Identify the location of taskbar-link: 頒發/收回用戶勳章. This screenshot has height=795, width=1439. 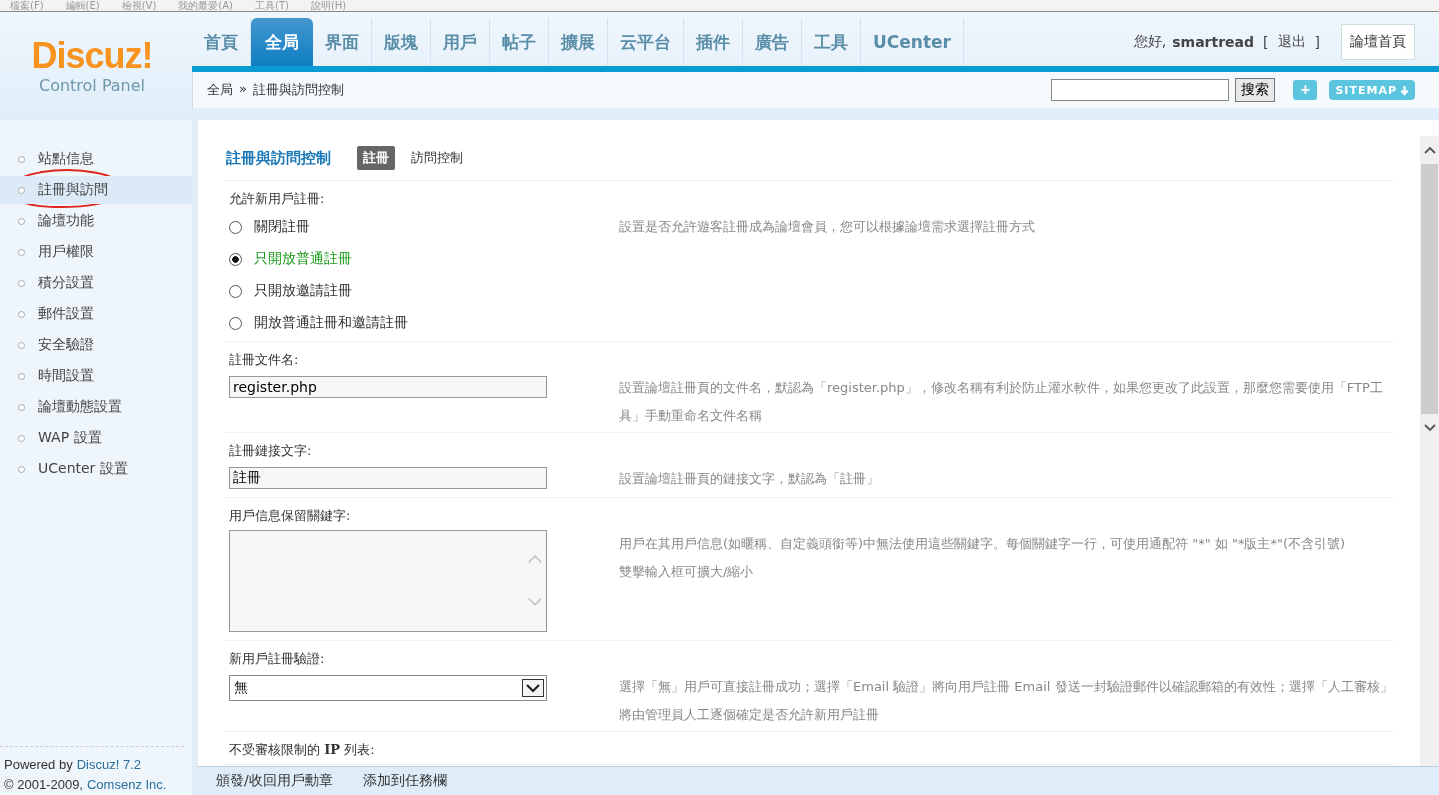
(274, 781).